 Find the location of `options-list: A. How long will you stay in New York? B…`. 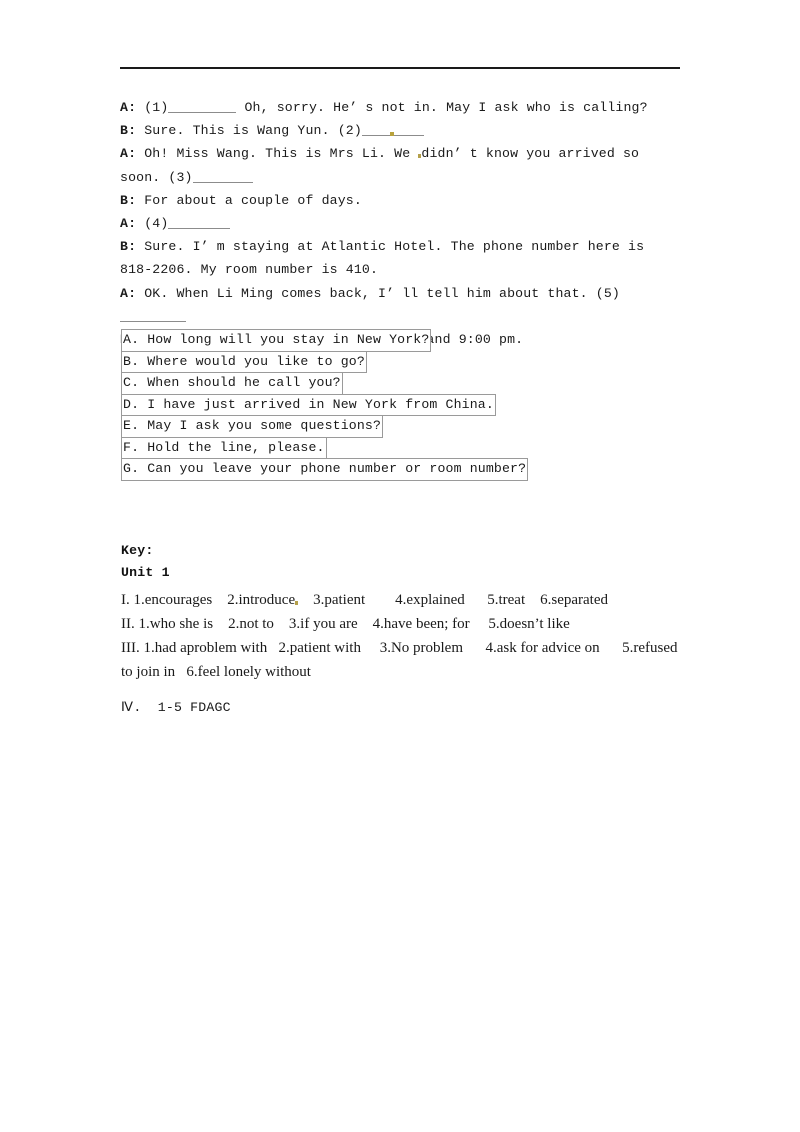

options-list: A. How long will you stay in New York? B… is located at coordinates (325, 405).